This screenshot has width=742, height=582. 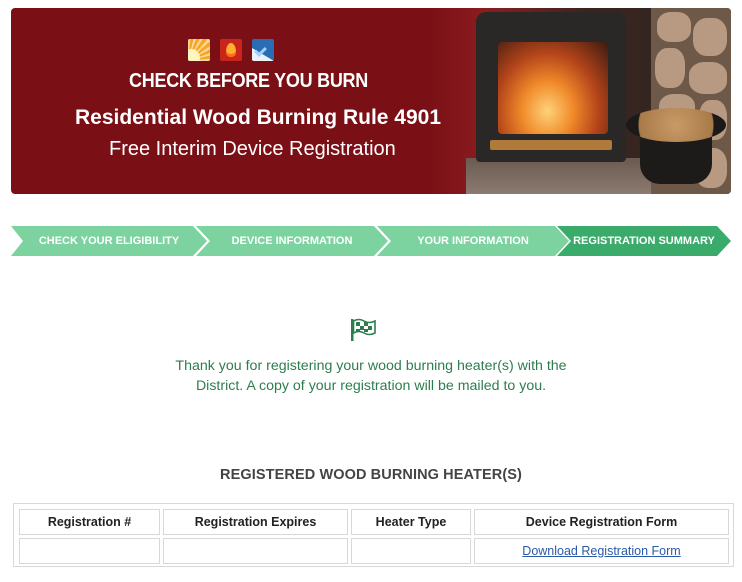 I want to click on step-label: DEVICE INFORMATION, so click(x=292, y=241).